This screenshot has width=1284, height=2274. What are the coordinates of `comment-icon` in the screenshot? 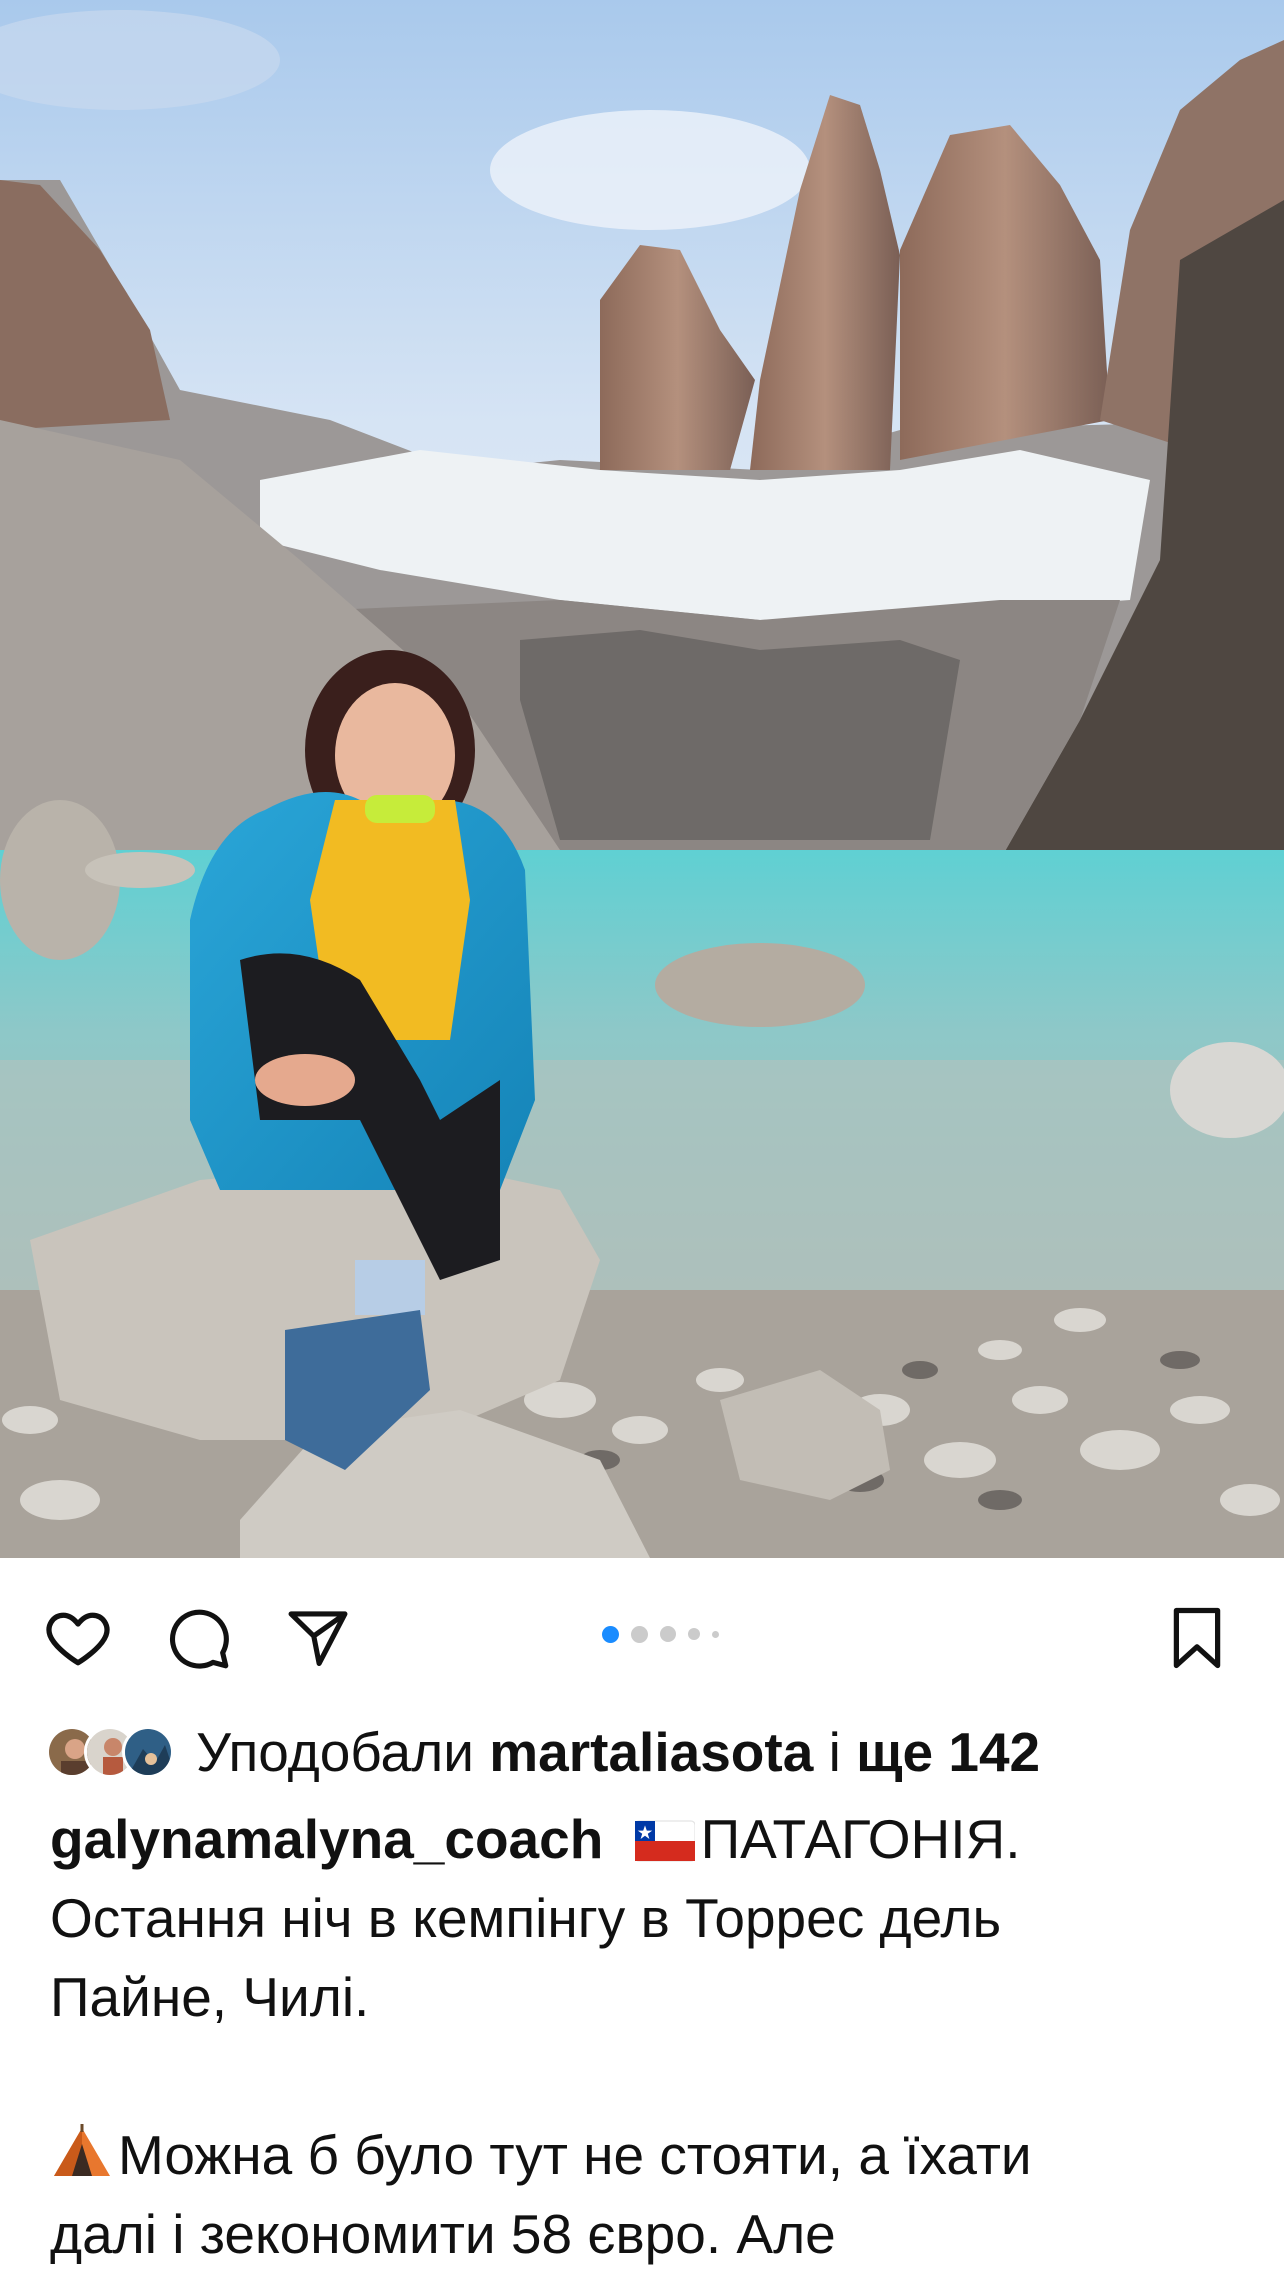 It's located at (199, 1639).